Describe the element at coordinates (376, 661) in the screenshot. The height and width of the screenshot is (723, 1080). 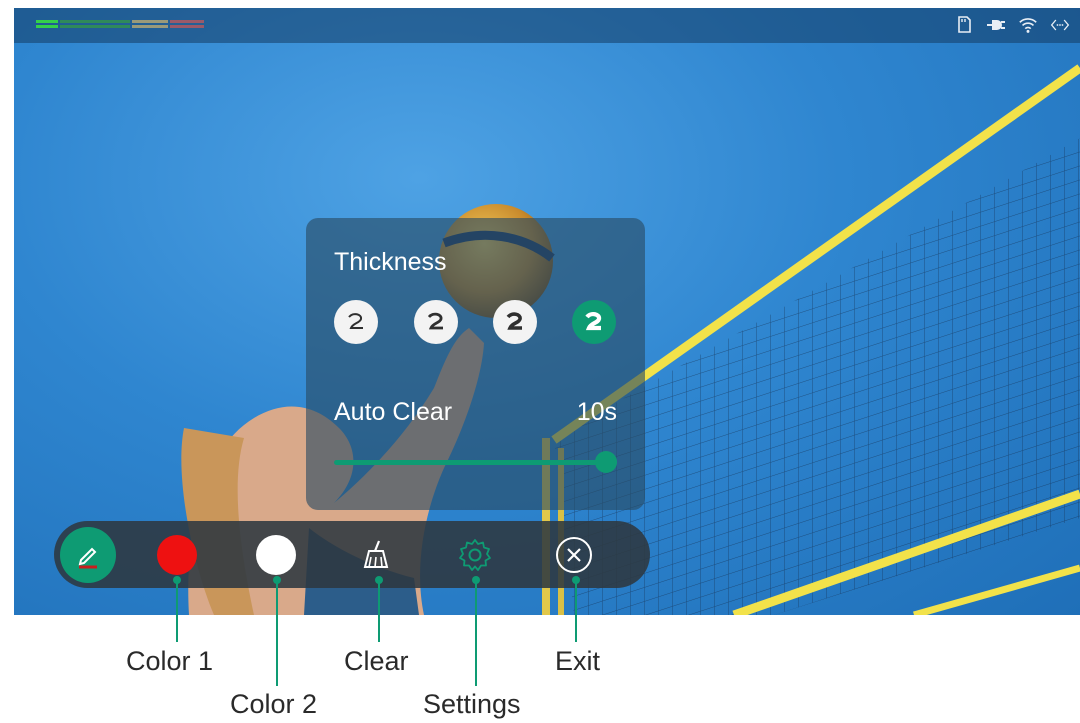
I see `clear-callout-label: Clear` at that location.